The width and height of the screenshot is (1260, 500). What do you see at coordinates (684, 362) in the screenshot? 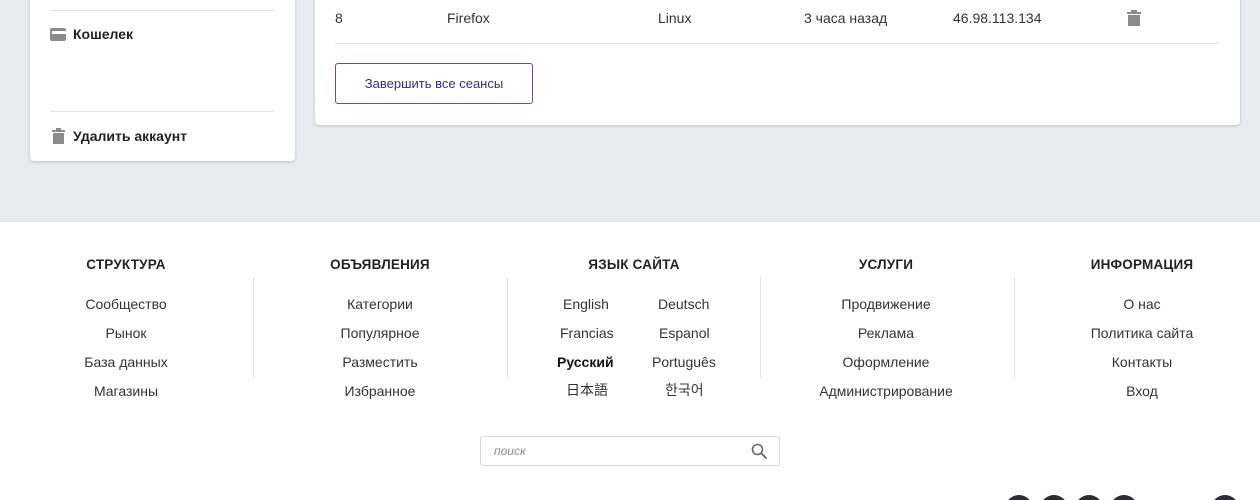
I see `language-option-portuguese: Português` at bounding box center [684, 362].